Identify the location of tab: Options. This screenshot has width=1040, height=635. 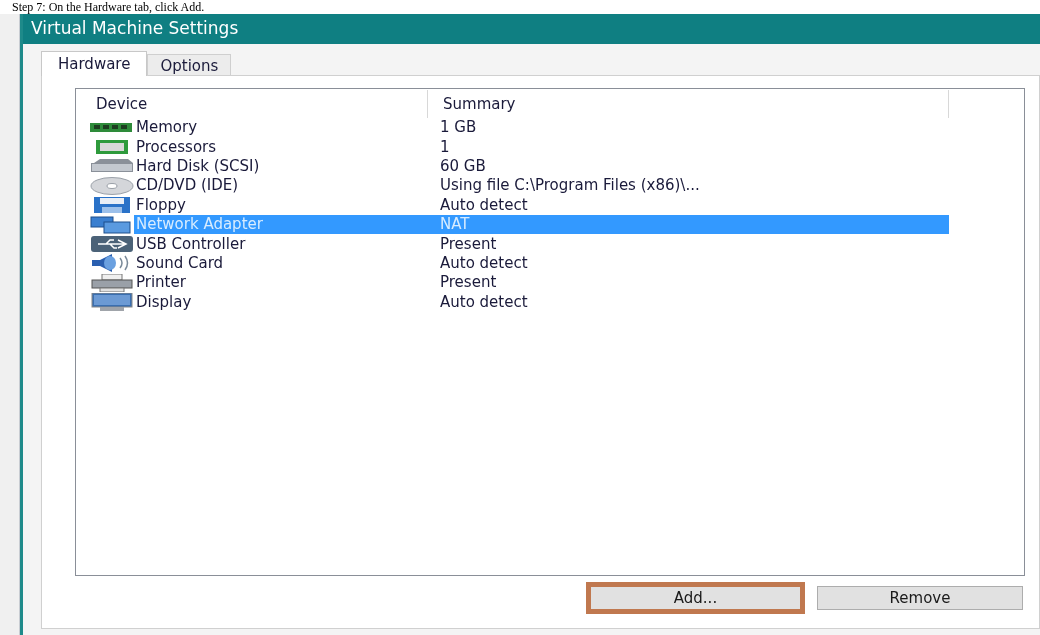
(189, 64).